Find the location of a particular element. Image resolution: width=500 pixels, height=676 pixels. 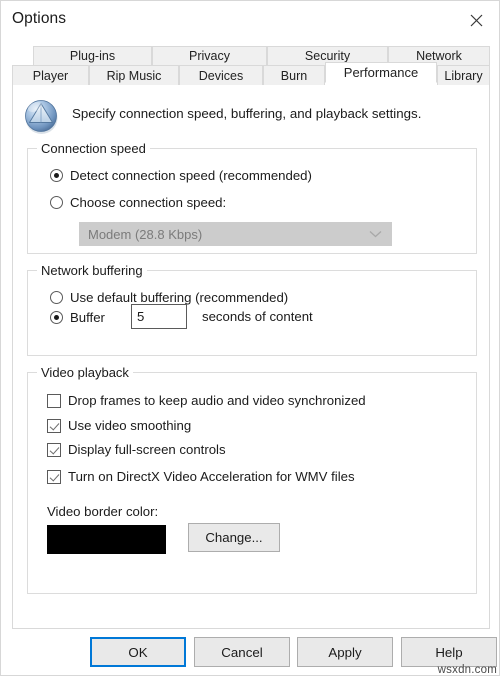

radio-detect-connection-speed: Detect connection speed (recommended) is located at coordinates (181, 175).